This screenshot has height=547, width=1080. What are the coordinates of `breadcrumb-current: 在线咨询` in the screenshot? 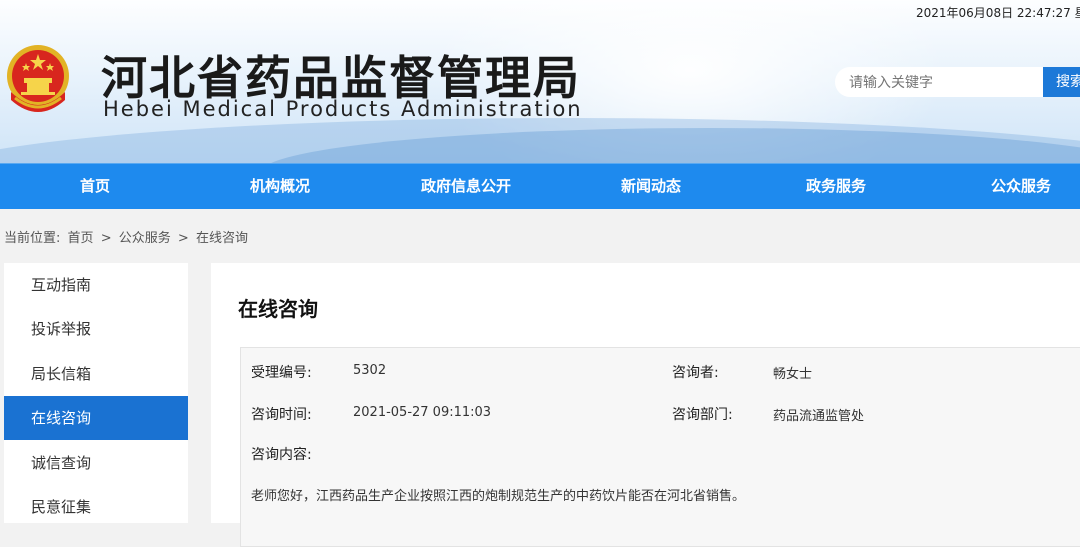 It's located at (221, 238).